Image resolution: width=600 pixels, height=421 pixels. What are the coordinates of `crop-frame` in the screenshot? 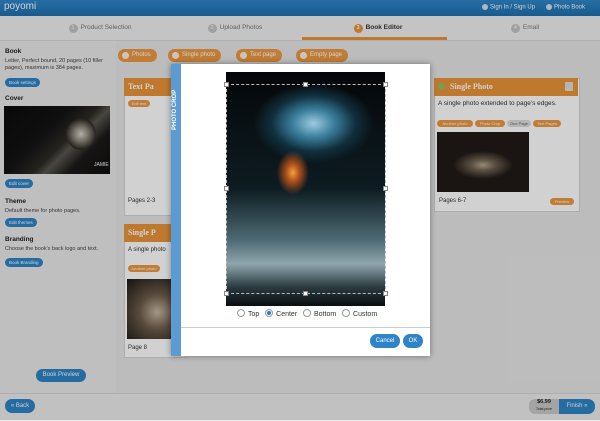 It's located at (306, 189).